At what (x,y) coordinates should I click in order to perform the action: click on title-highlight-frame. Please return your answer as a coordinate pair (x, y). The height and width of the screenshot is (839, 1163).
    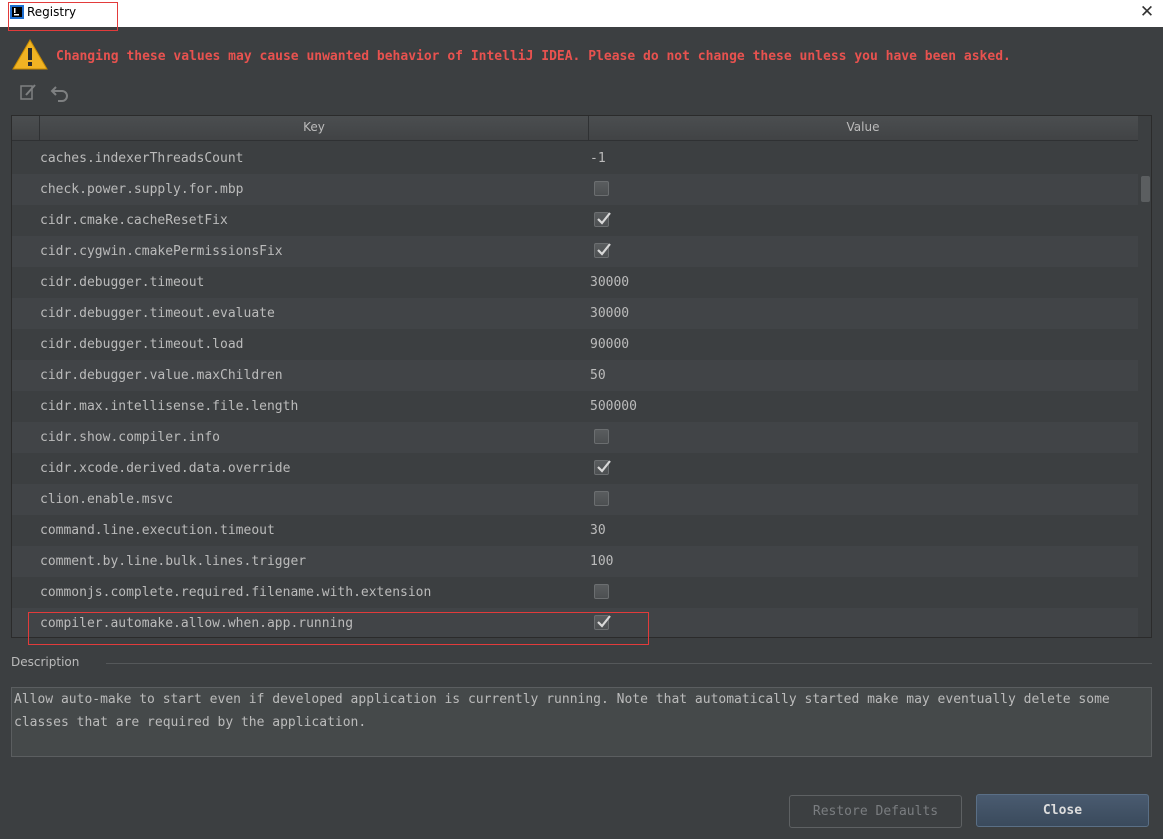
    Looking at the image, I should click on (63, 16).